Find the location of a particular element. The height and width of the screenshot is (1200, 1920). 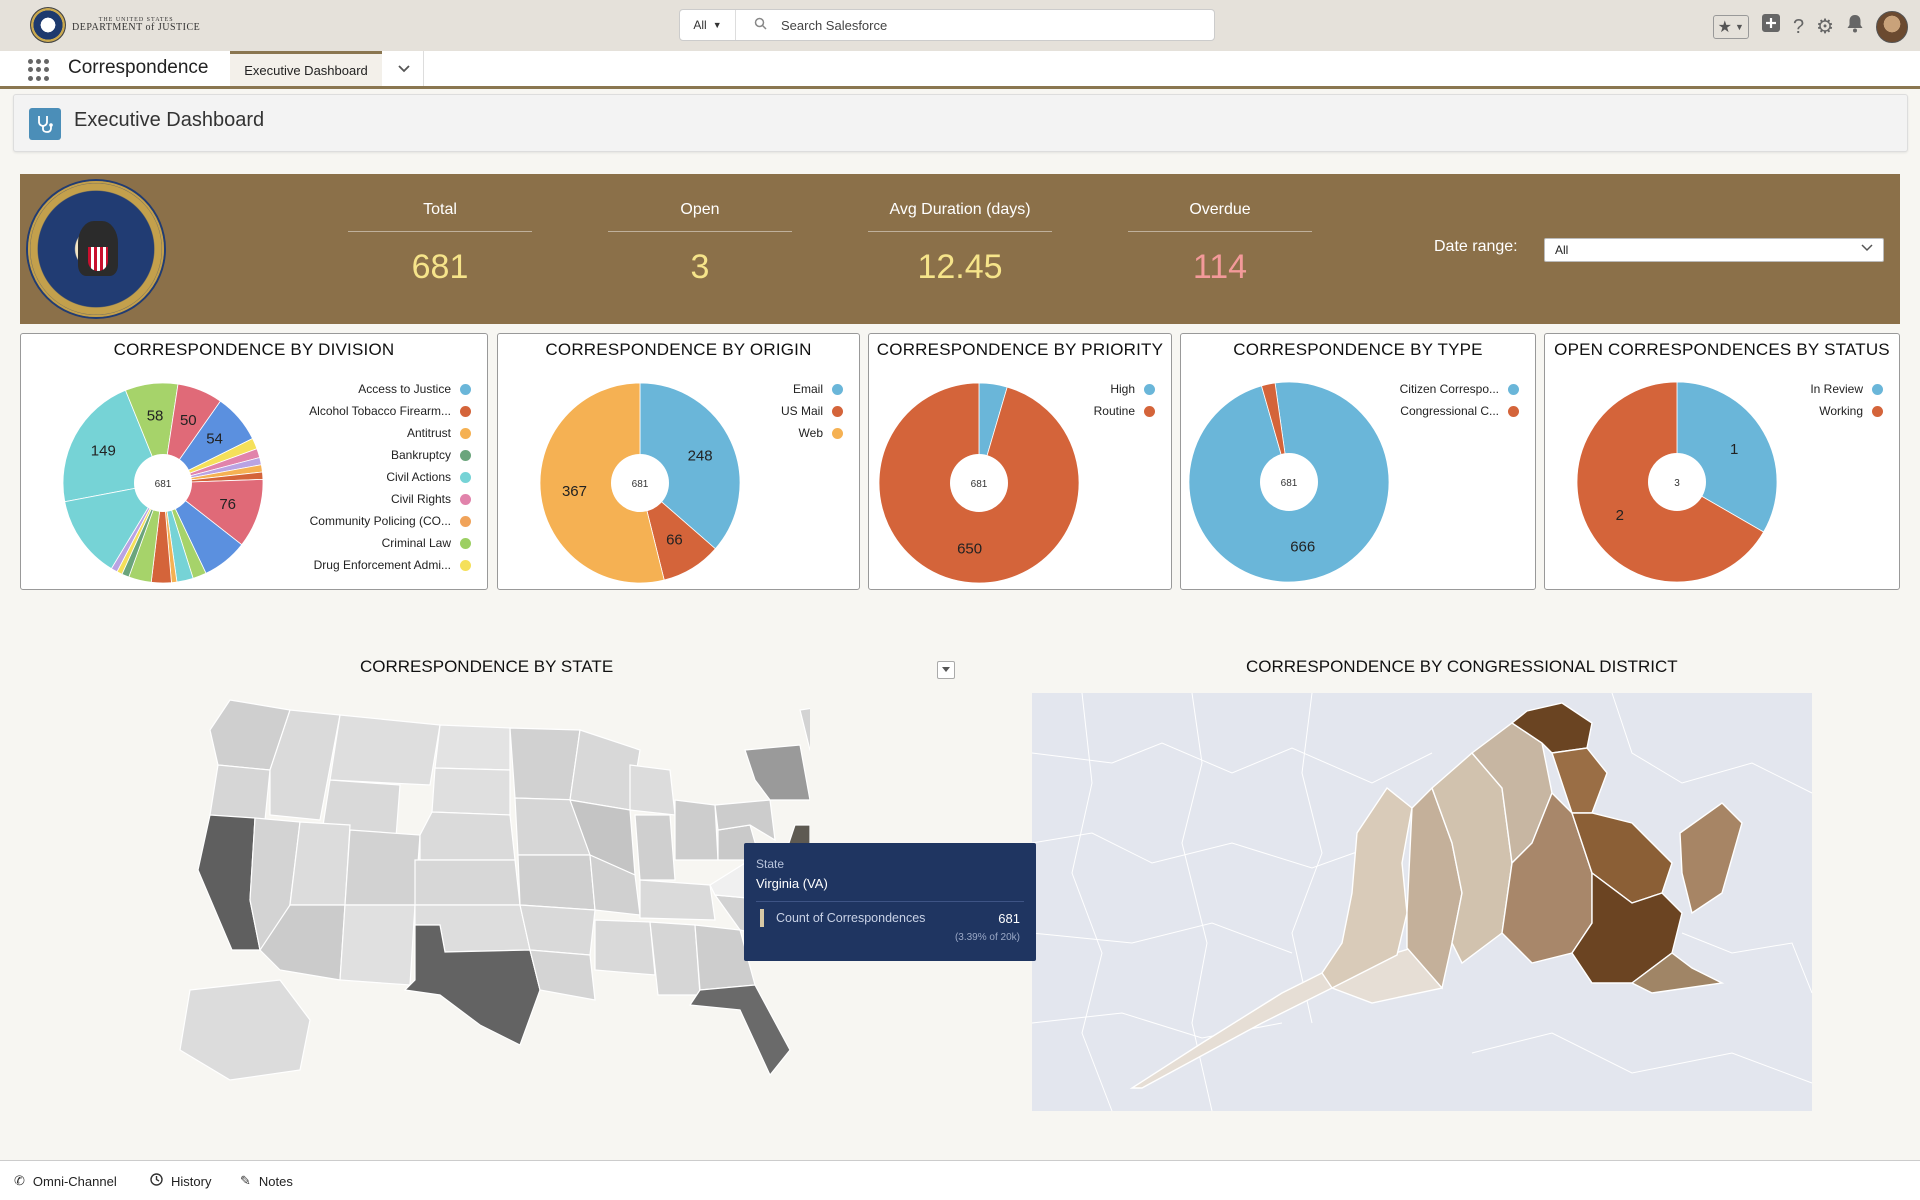

global-search: All ▼ is located at coordinates (947, 25).